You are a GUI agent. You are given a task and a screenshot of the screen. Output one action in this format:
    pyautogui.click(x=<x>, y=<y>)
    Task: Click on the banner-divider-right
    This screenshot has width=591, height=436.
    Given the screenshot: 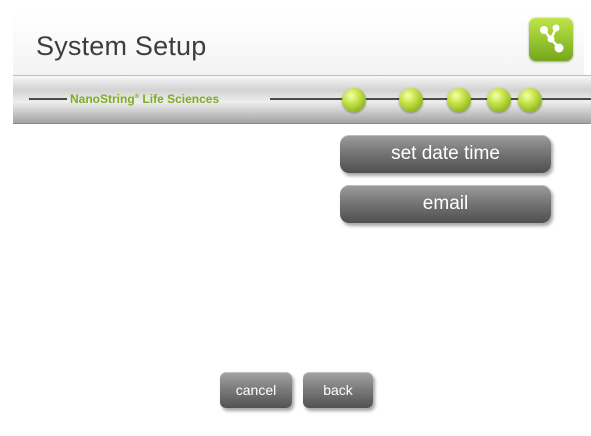 What is the action you would take?
    pyautogui.click(x=430, y=99)
    